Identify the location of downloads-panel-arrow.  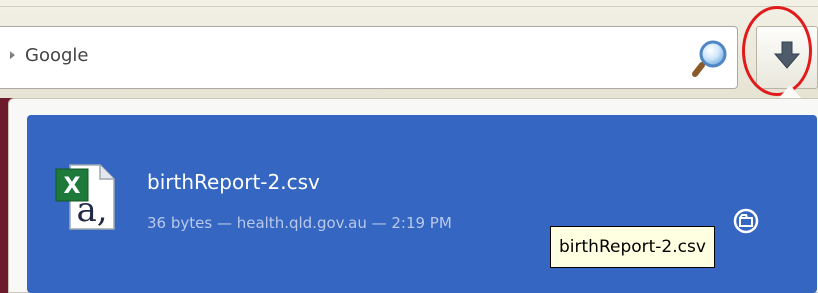
(790, 92).